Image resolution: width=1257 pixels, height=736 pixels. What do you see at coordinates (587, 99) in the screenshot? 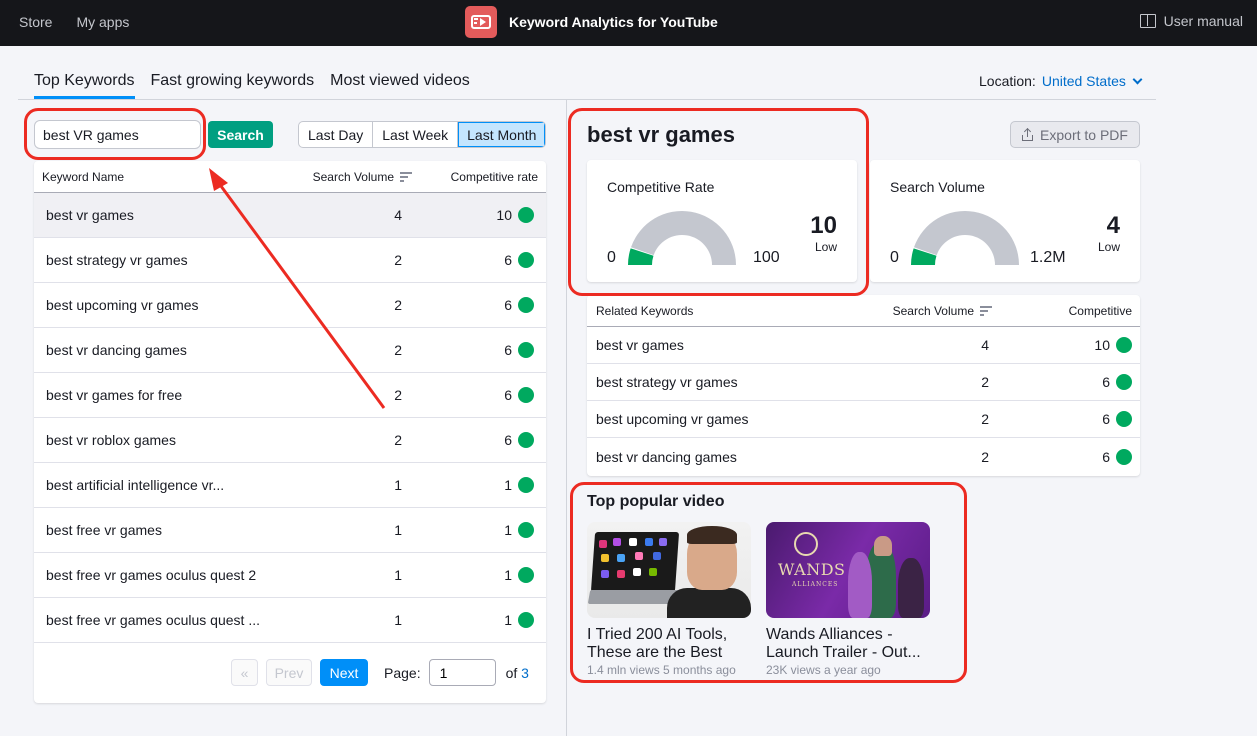
I see `tabs-divider` at bounding box center [587, 99].